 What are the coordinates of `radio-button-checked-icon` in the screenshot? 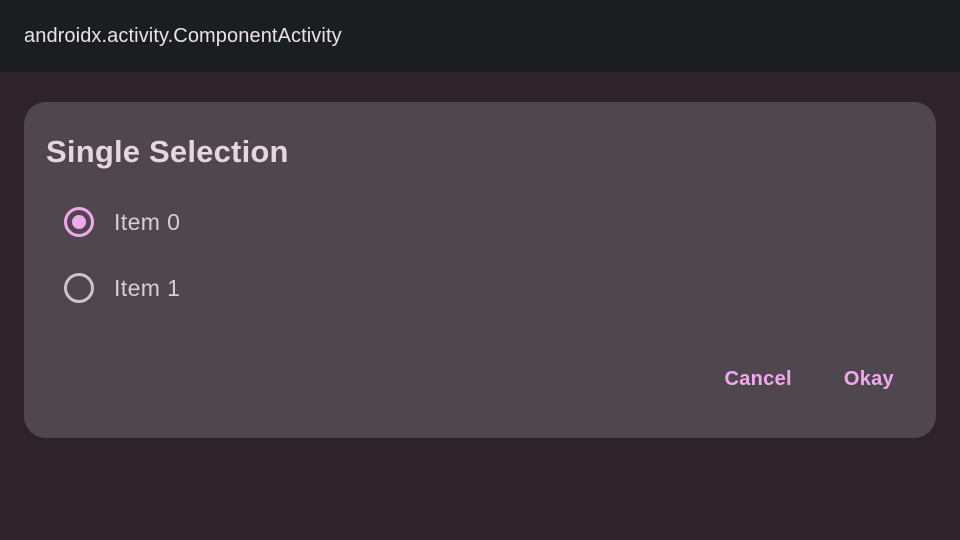 It's located at (79, 222).